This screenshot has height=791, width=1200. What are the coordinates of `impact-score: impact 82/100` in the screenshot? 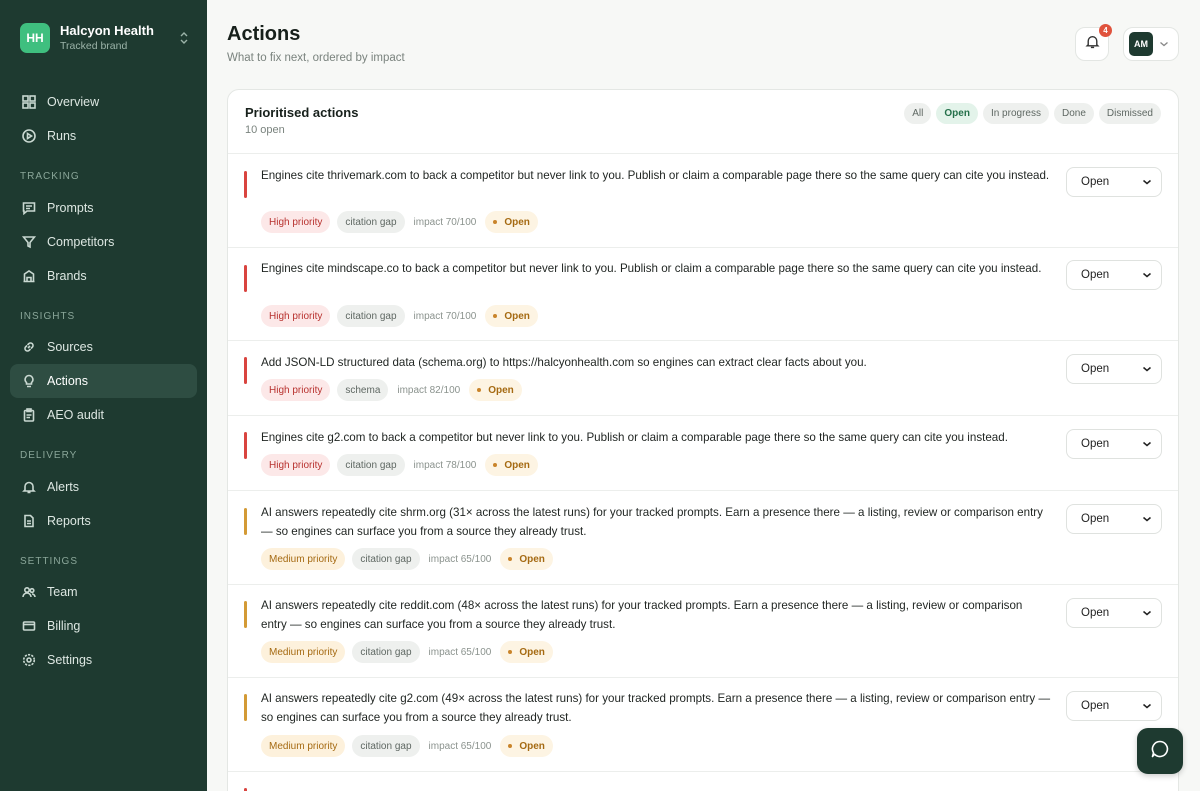 It's located at (429, 390).